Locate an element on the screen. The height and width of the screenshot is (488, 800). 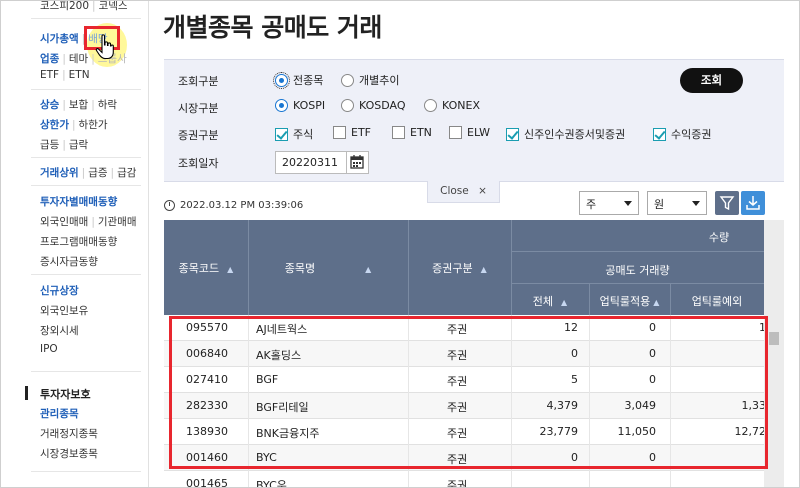
sidebar-row-9: 외국인매매 | 기관매매 is located at coordinates (88, 221).